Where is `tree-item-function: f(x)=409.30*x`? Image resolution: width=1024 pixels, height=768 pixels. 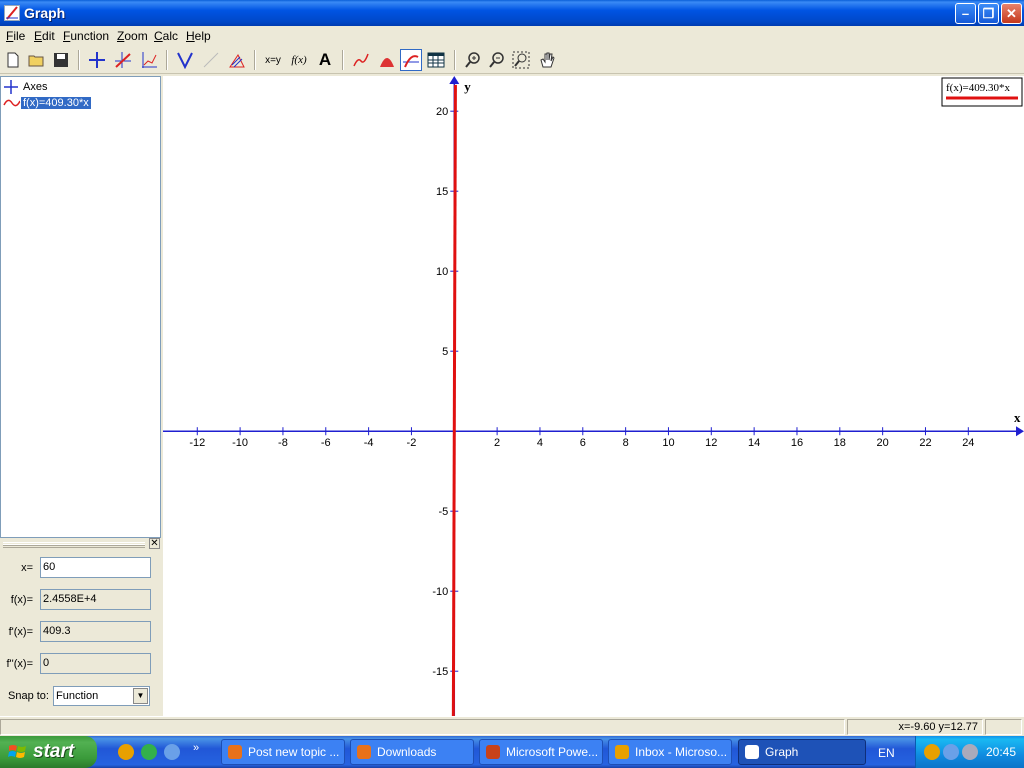
tree-item-function: f(x)=409.30*x is located at coordinates (47, 103).